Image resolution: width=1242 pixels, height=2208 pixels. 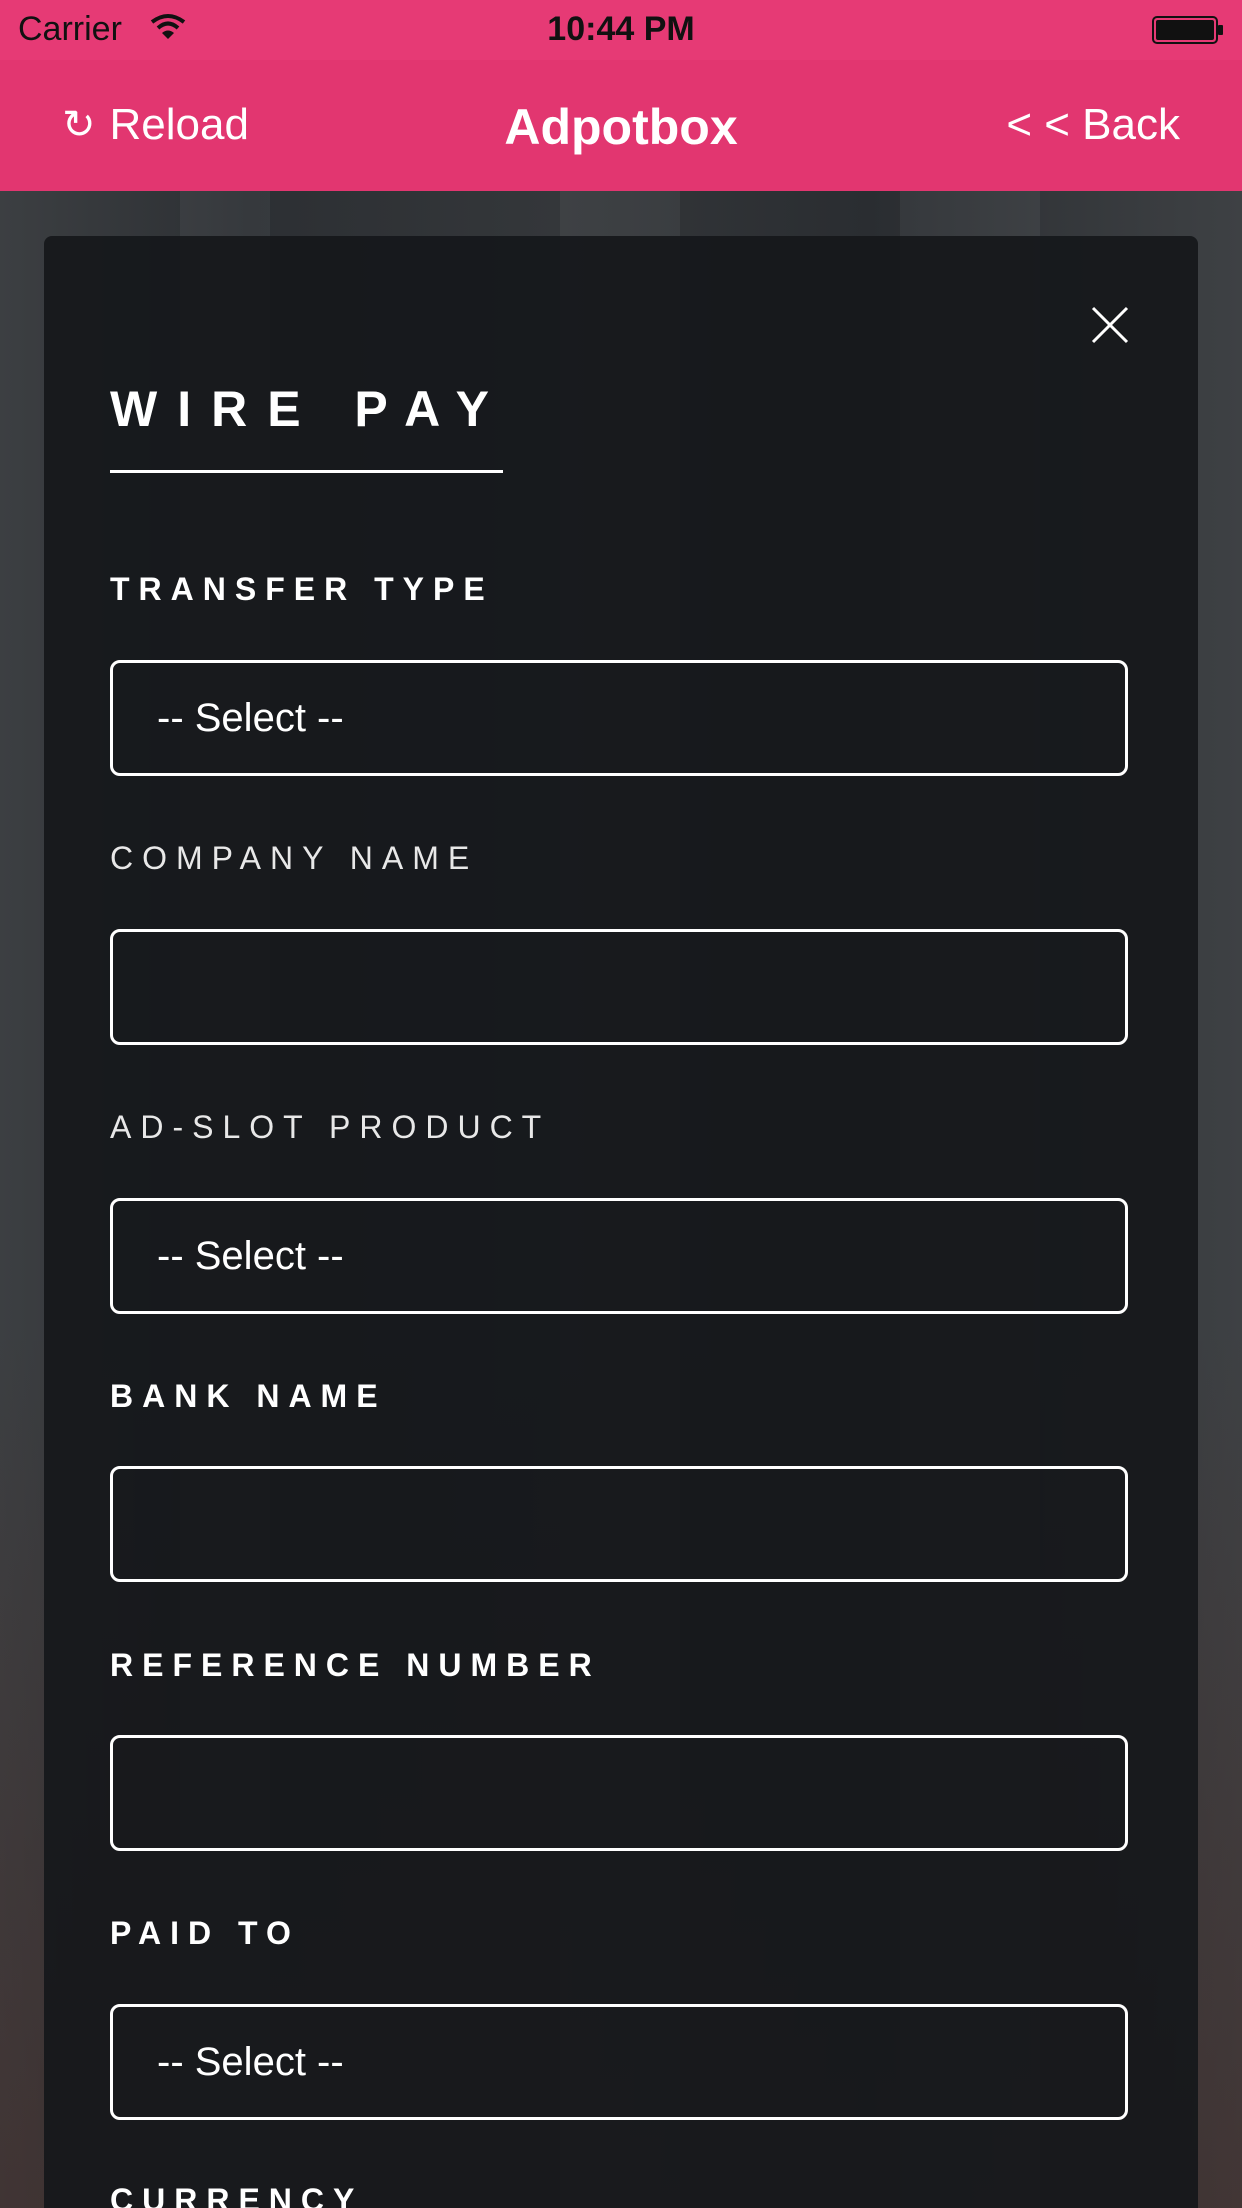 What do you see at coordinates (1110, 325) in the screenshot?
I see `close-icon` at bounding box center [1110, 325].